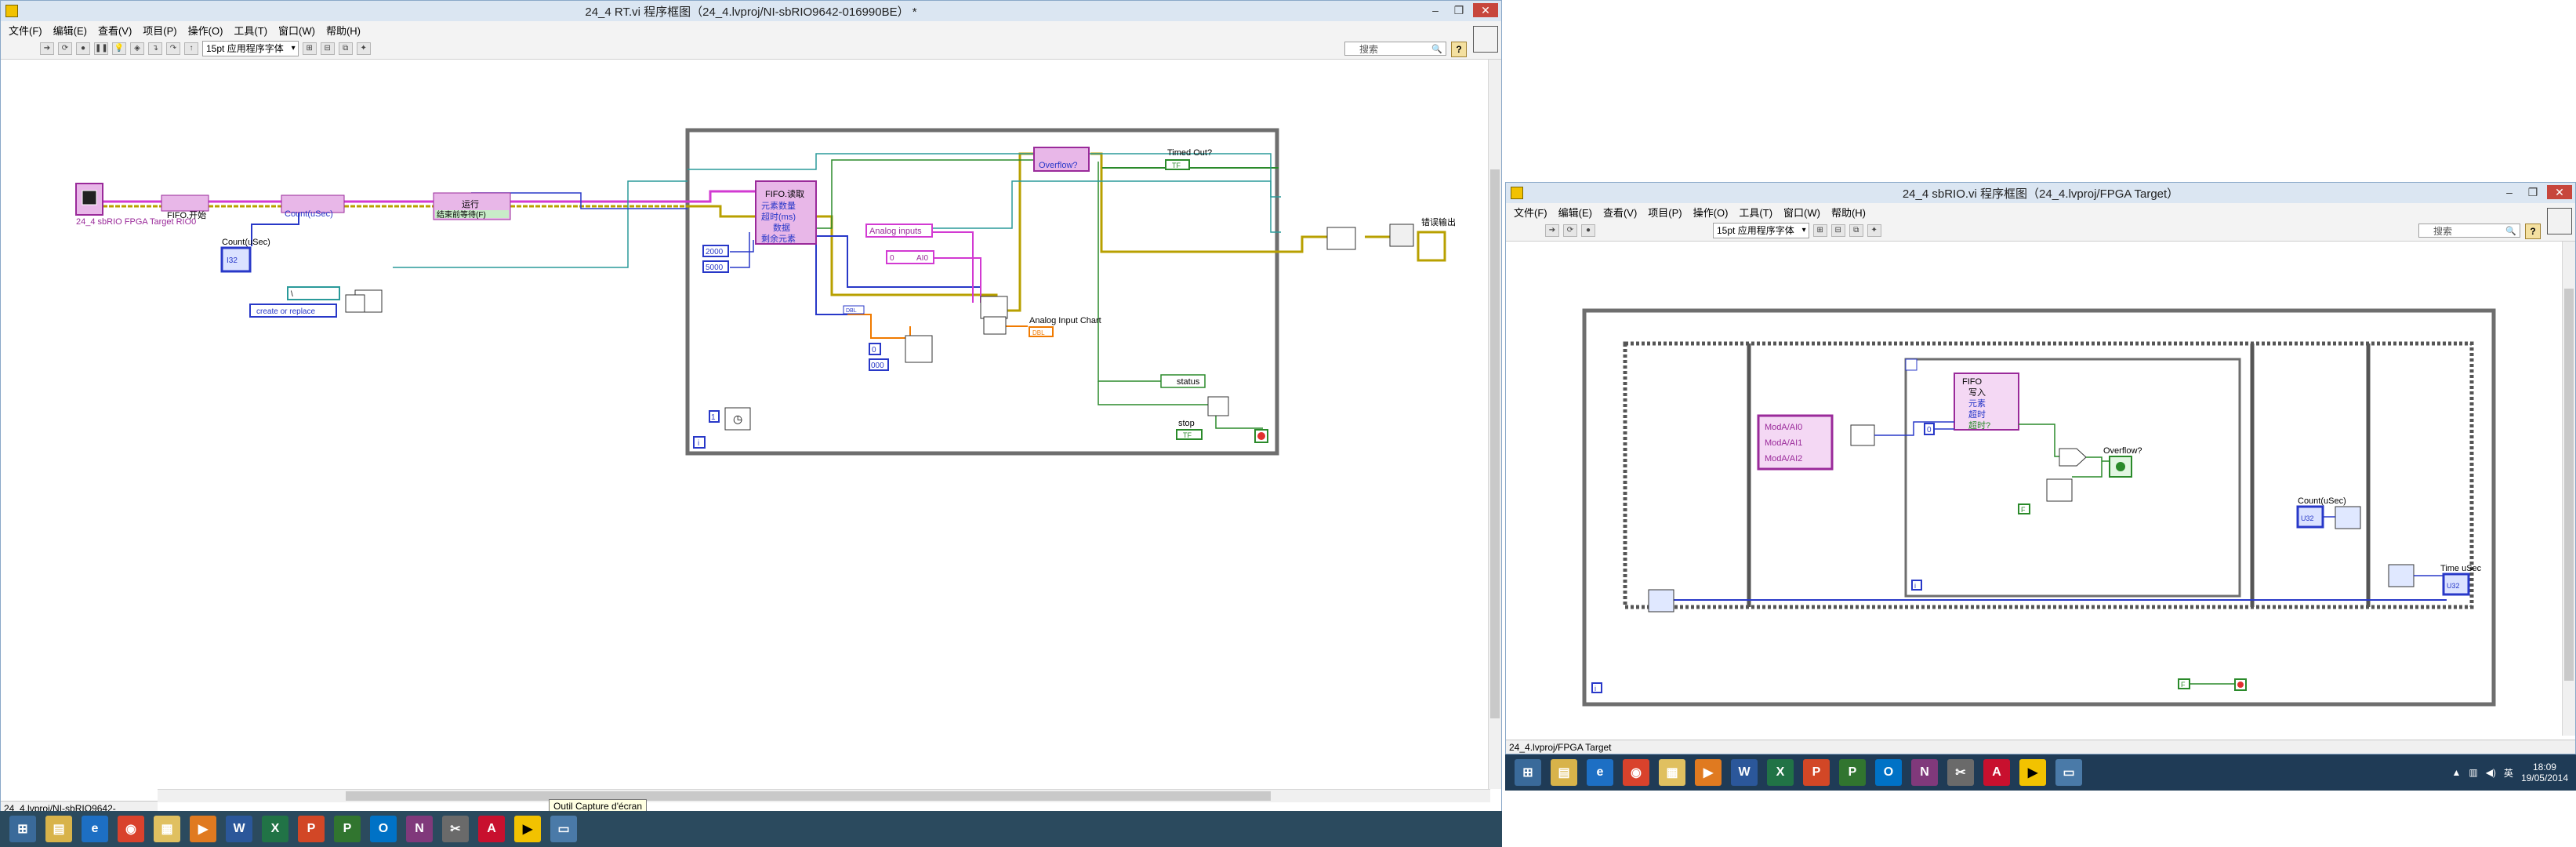  Describe the element at coordinates (2473, 772) in the screenshot. I see `network-icon: ▥` at that location.